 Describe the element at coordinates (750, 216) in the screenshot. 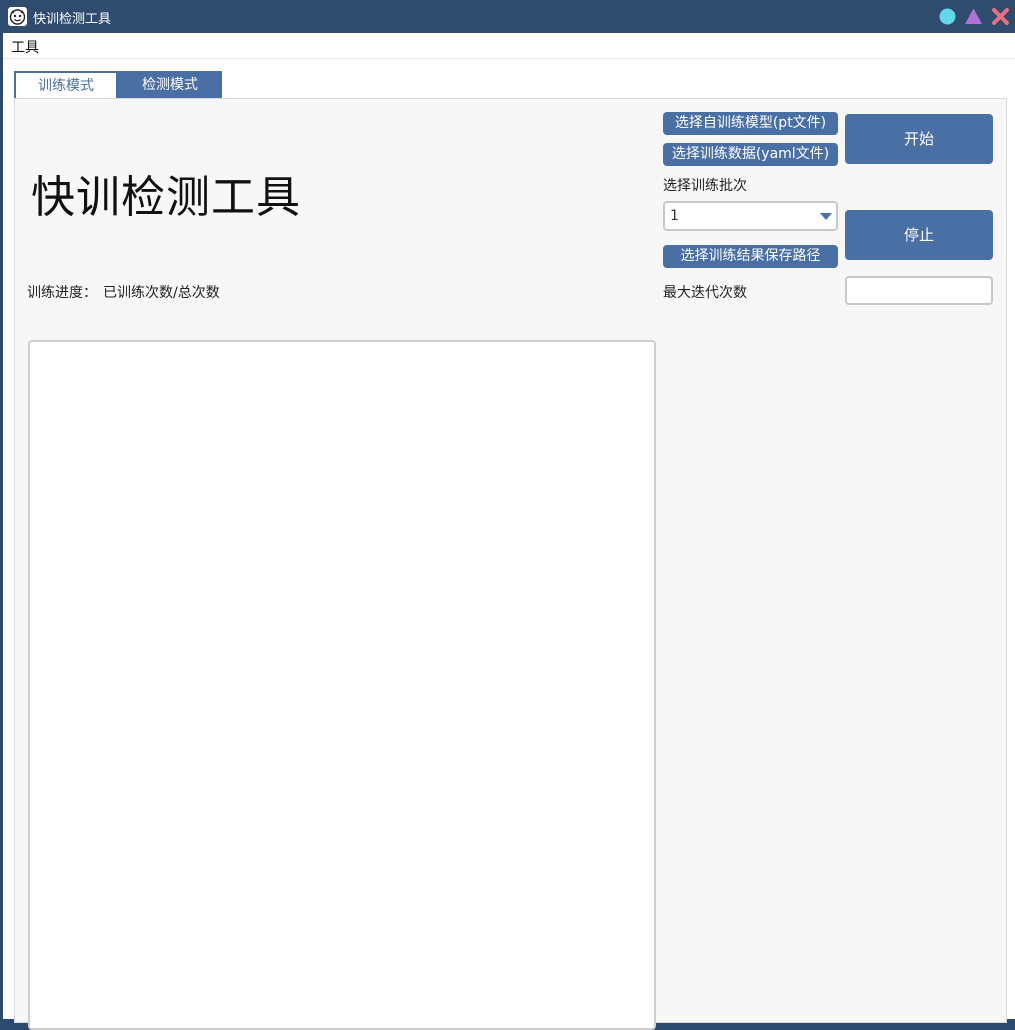

I see `batch-select: 1` at that location.